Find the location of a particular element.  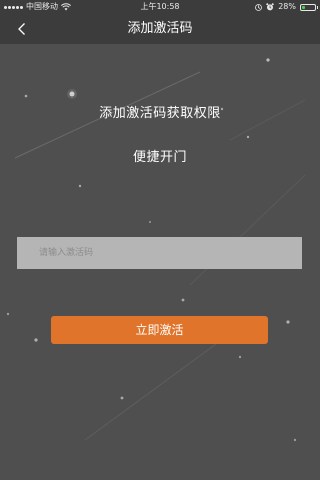

battery-icon is located at coordinates (309, 7).